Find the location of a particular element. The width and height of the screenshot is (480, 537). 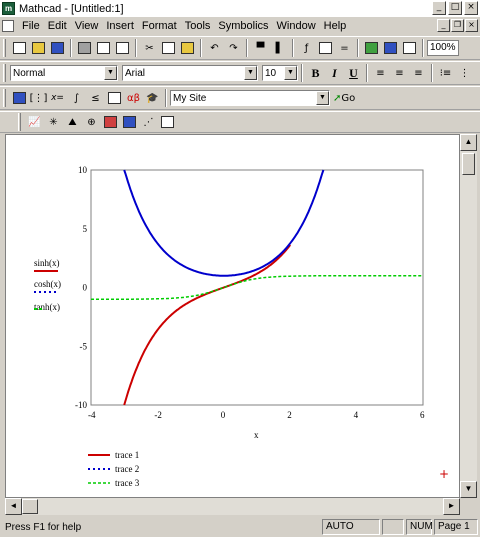

horizontal-scrollbar: ◄ ► is located at coordinates (232, 506).